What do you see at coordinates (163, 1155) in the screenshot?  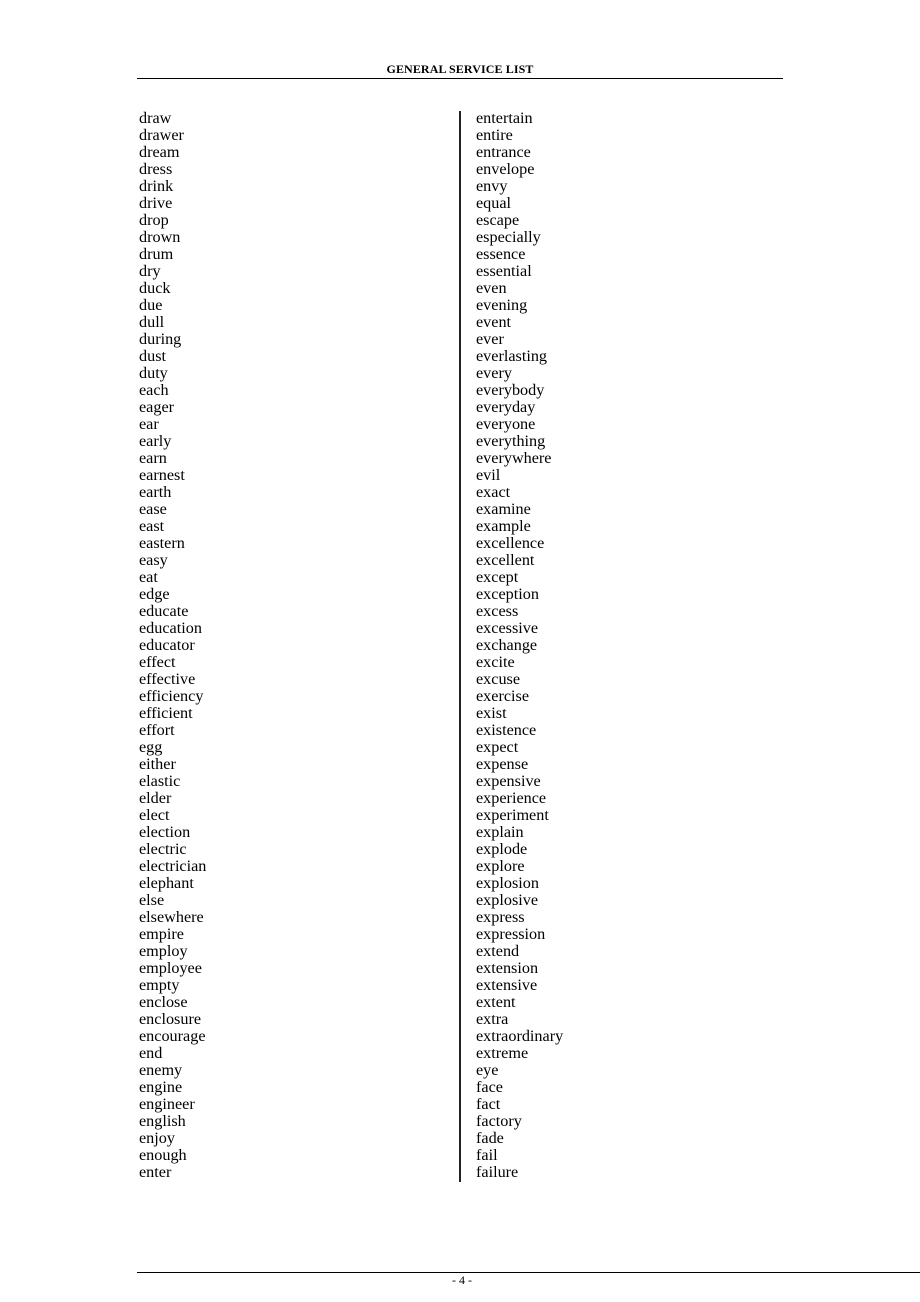 I see `word-list-item: enough` at bounding box center [163, 1155].